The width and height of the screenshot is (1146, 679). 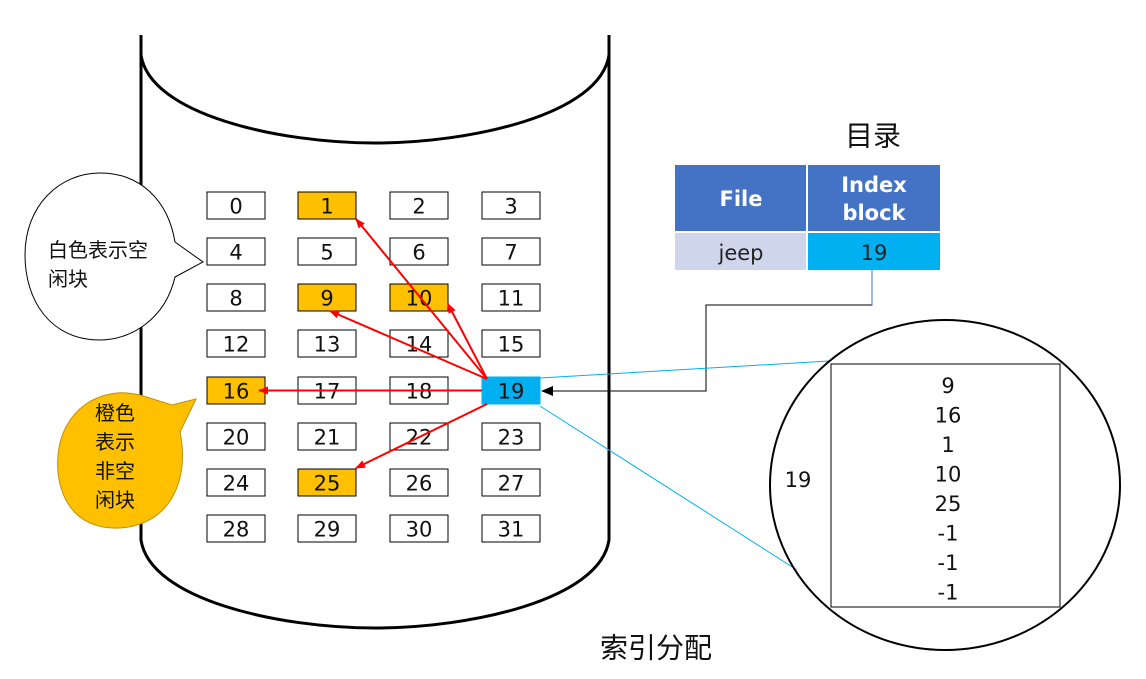 I want to click on disk-block-11: 11, so click(x=511, y=297).